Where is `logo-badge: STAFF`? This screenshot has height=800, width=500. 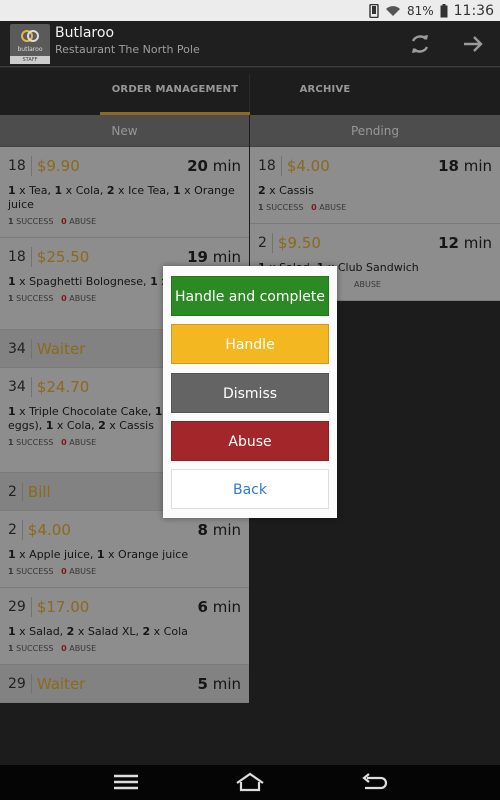 logo-badge: STAFF is located at coordinates (30, 60).